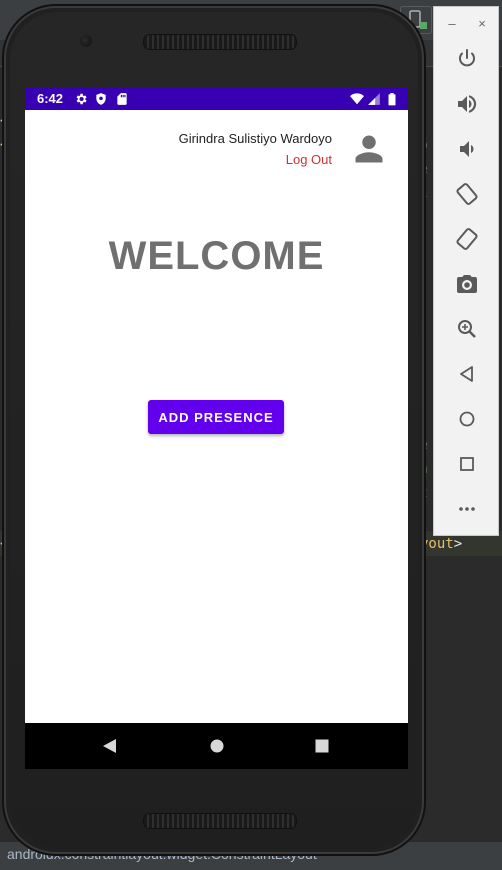 The image size is (502, 870). What do you see at coordinates (81, 99) in the screenshot?
I see `settings-gear-icon` at bounding box center [81, 99].